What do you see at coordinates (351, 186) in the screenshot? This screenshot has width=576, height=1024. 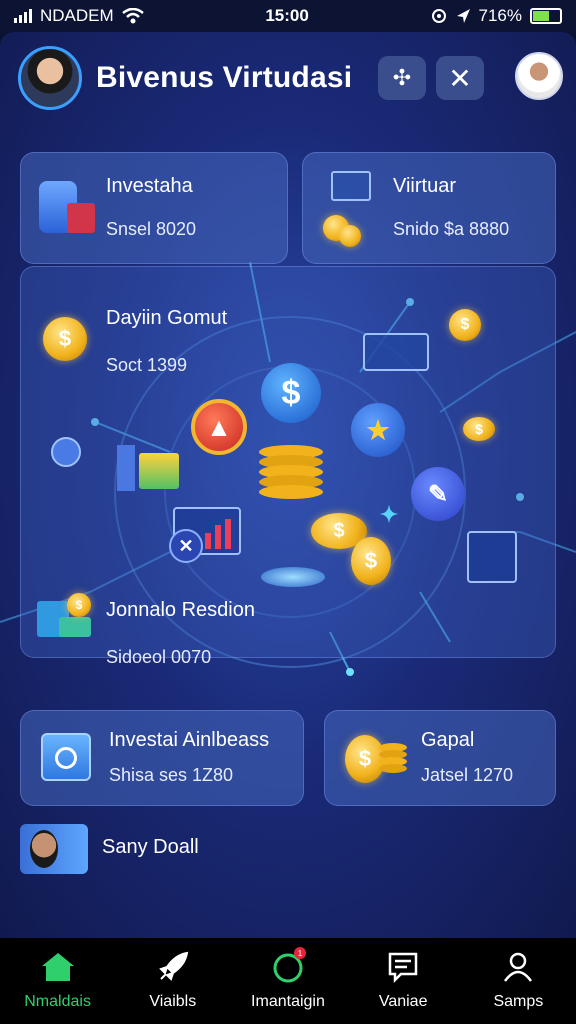 I see `chart-icon` at bounding box center [351, 186].